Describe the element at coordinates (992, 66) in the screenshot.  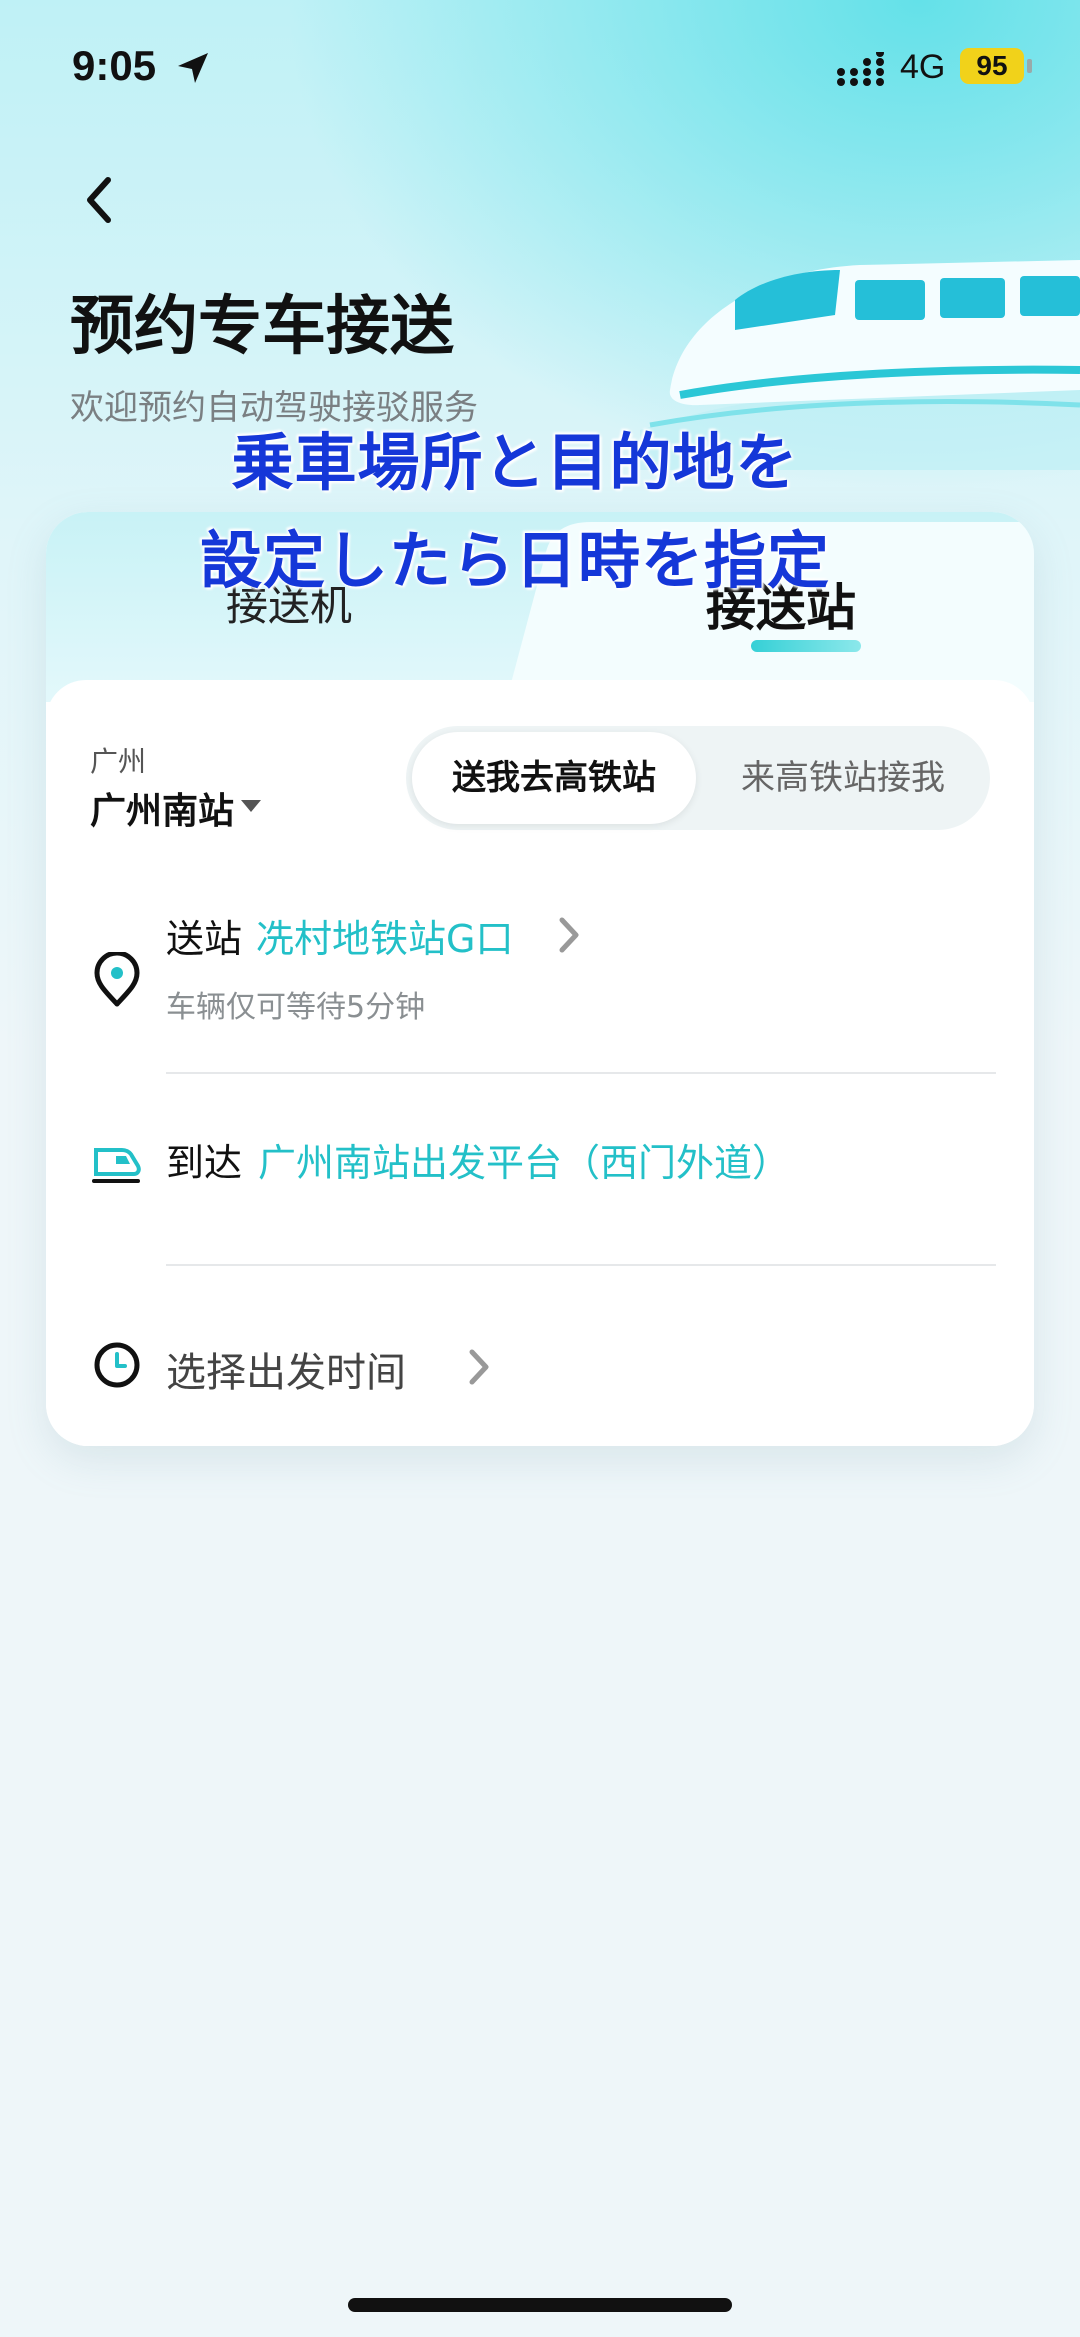
I see `battery-indicator: 95` at that location.